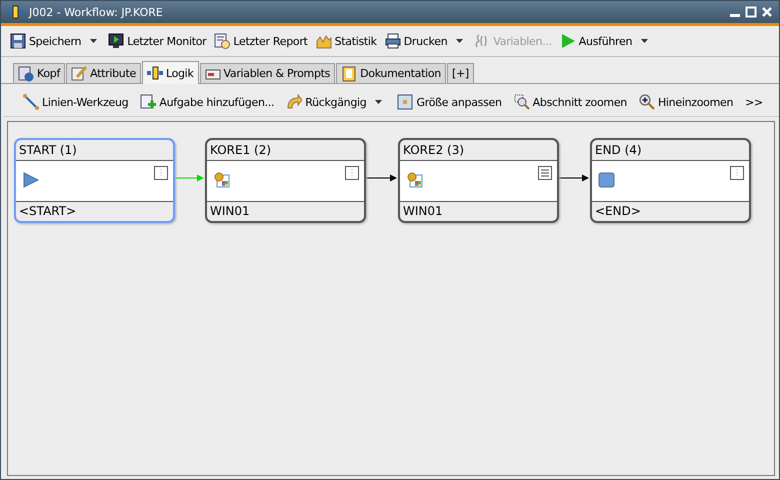 This screenshot has height=480, width=780. I want to click on tab: Kopf, so click(39, 73).